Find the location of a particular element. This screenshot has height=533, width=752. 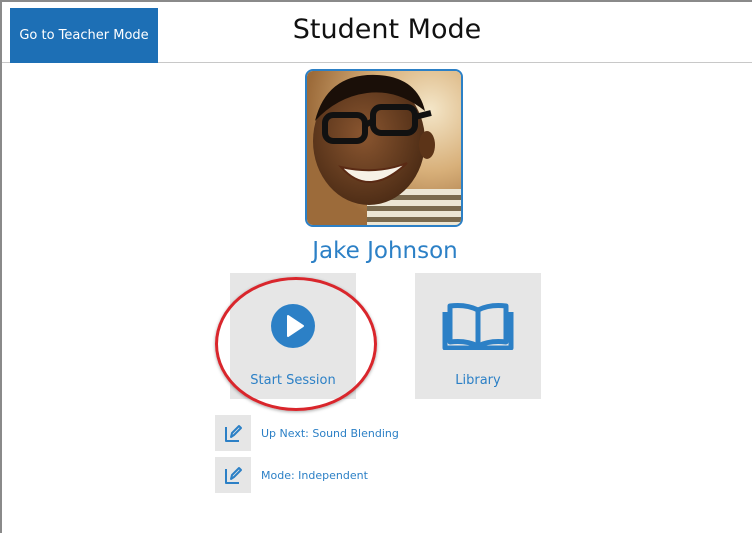

library-button: Library is located at coordinates (478, 336).